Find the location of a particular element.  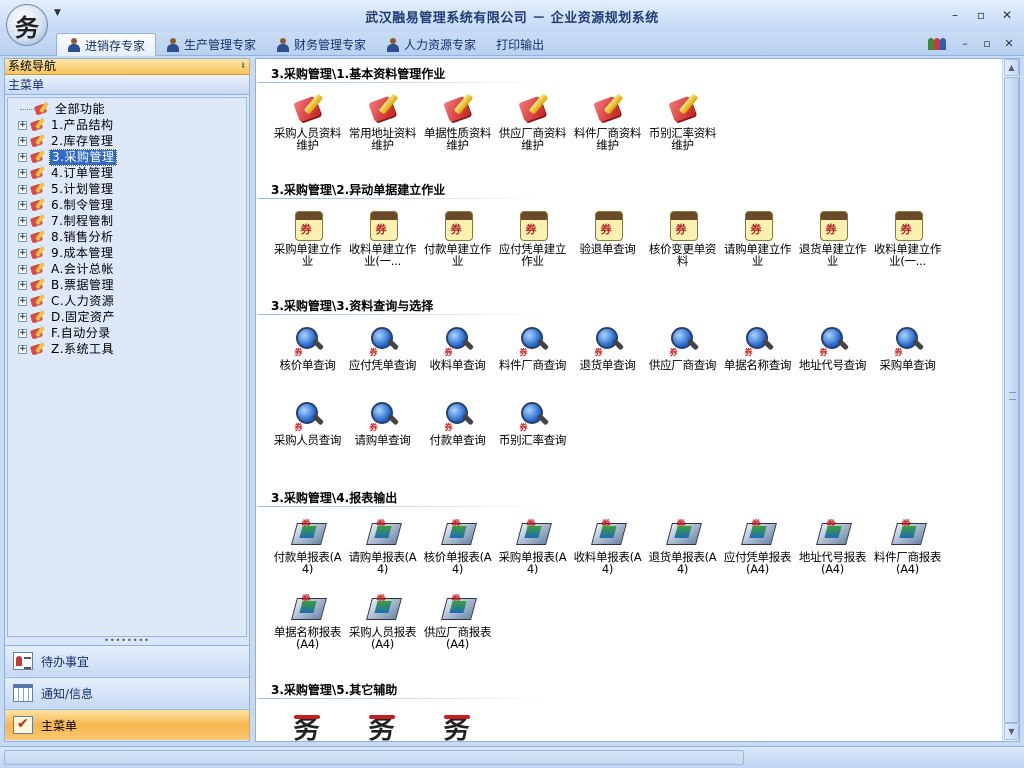

tree-node: +5.计划管理 is located at coordinates (127, 189).